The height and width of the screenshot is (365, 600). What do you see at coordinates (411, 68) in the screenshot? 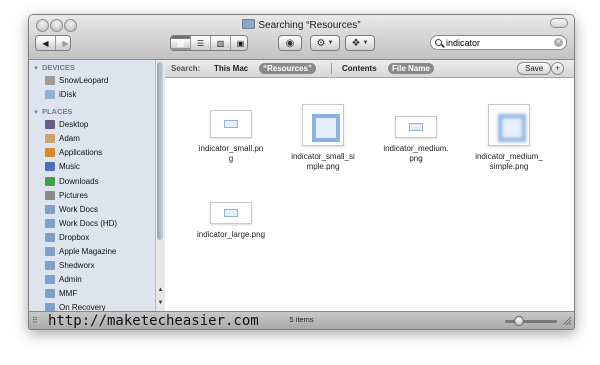
I see `search-file-name: File Name` at bounding box center [411, 68].